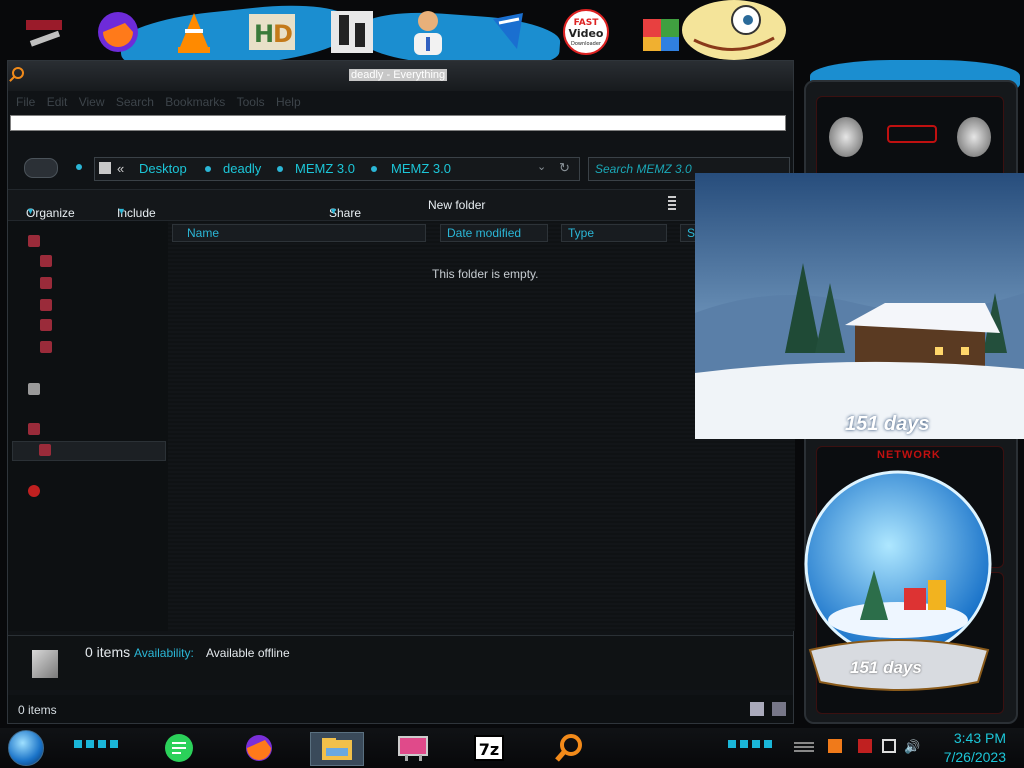 This screenshot has width=1024, height=768. I want to click on taskbar: 7z 🔊 3:43 PM 7/26/2023, so click(512, 748).